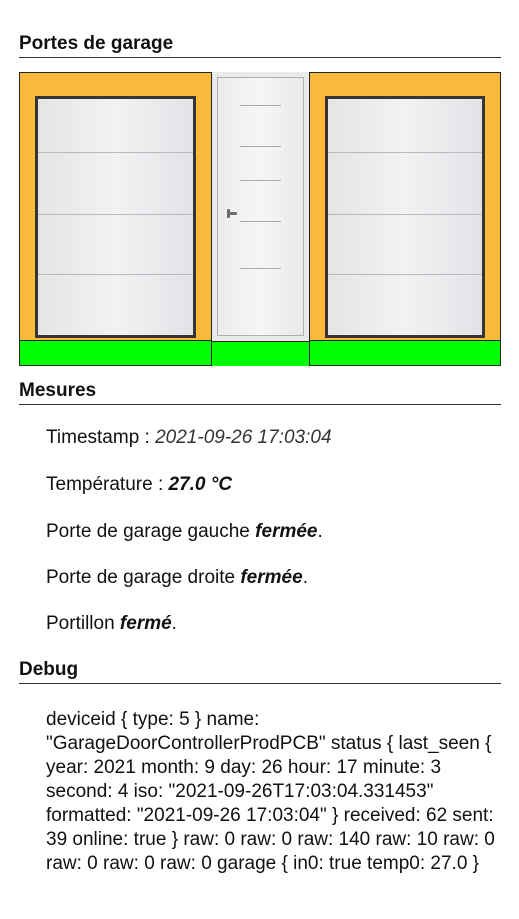  What do you see at coordinates (115, 352) in the screenshot?
I see `left-garage-door-status-bar` at bounding box center [115, 352].